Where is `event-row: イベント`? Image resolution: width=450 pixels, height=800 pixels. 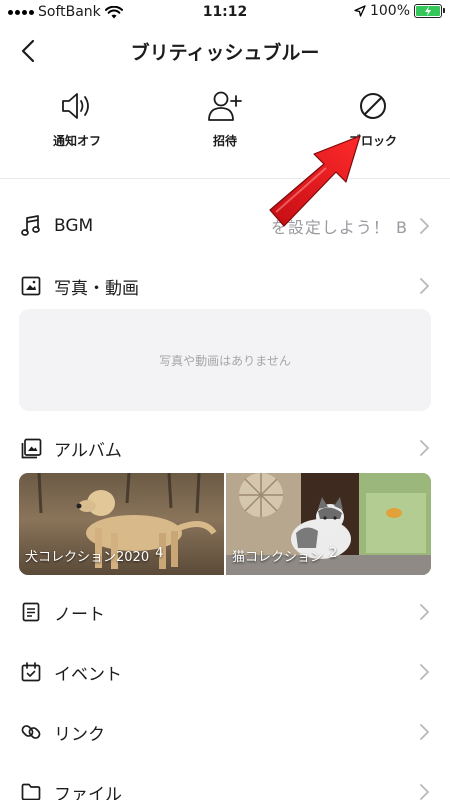
event-row: イベント is located at coordinates (225, 672).